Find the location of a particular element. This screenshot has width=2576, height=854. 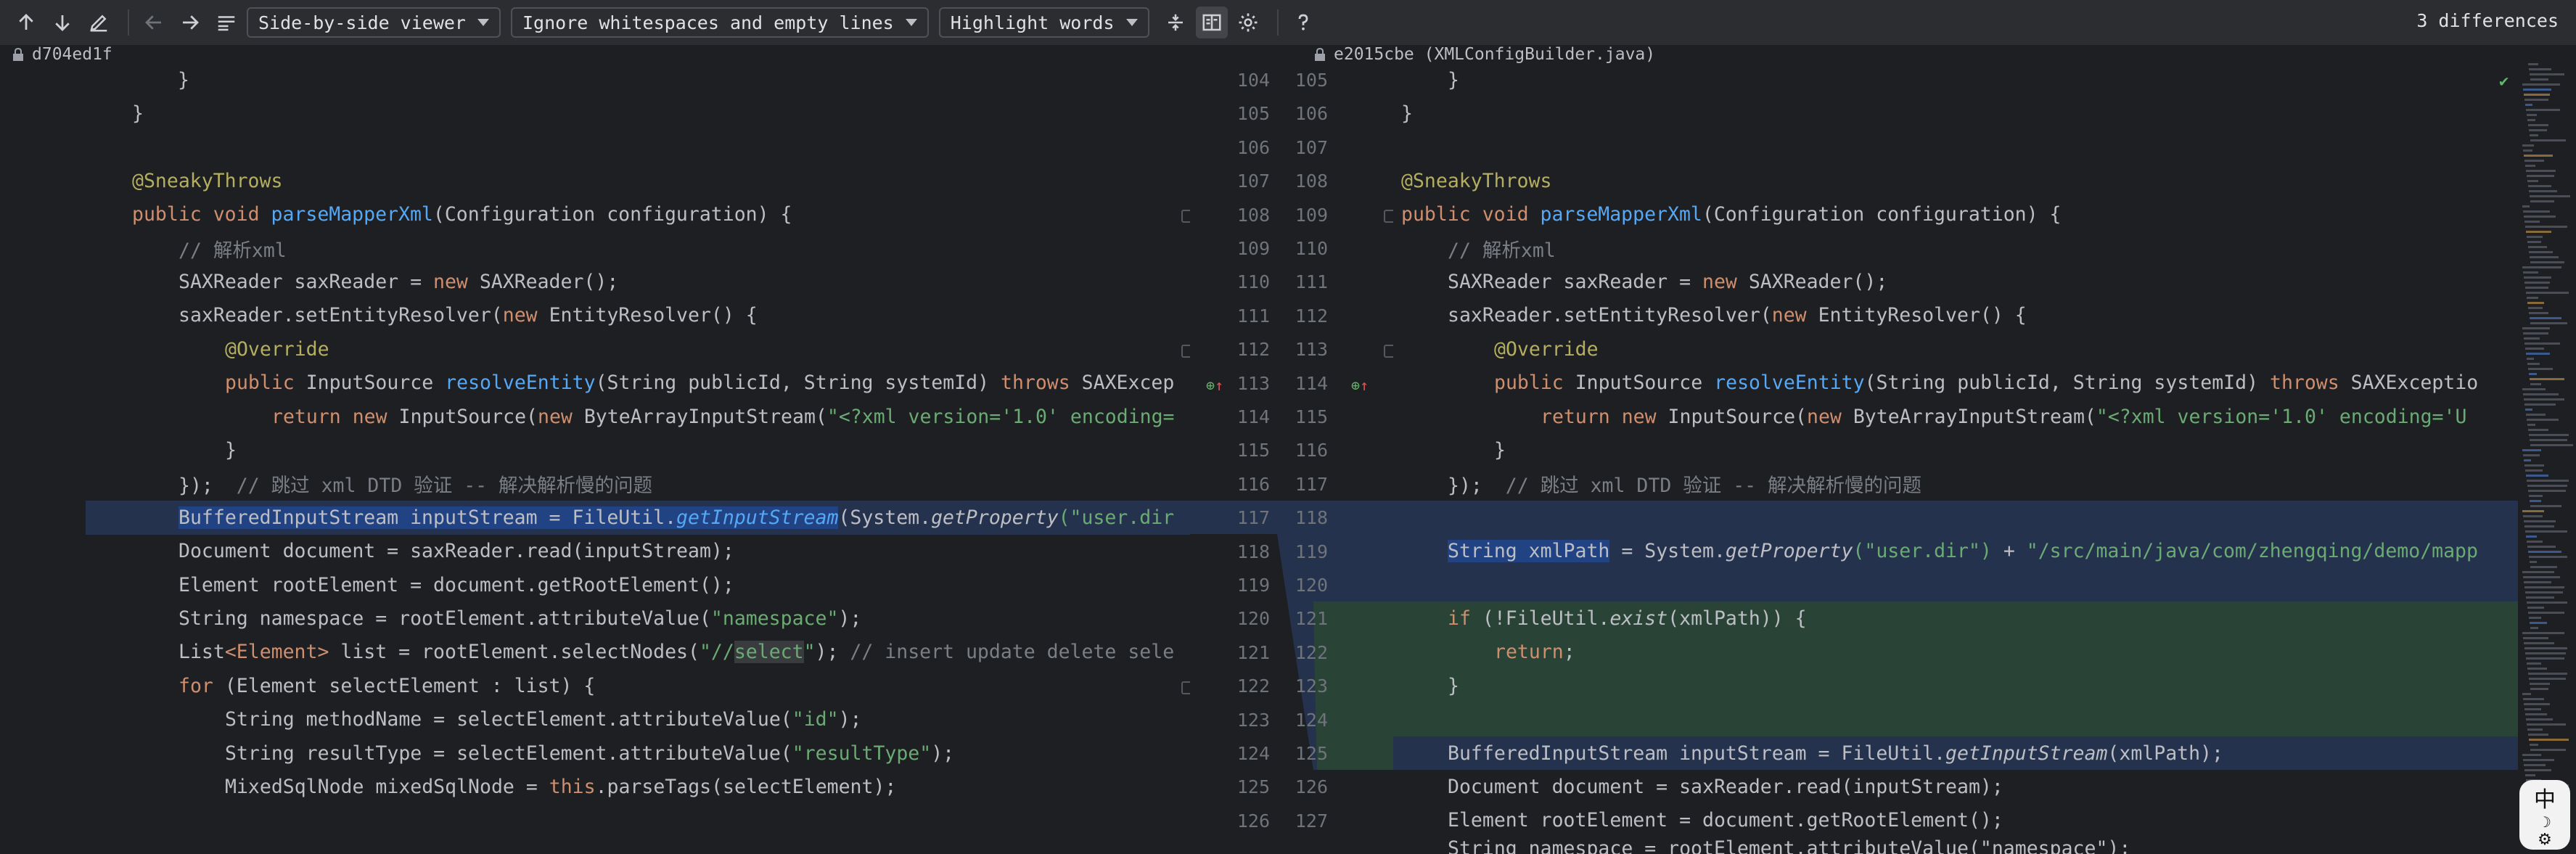

highlight-mode-select: Highlight words is located at coordinates (1043, 22).